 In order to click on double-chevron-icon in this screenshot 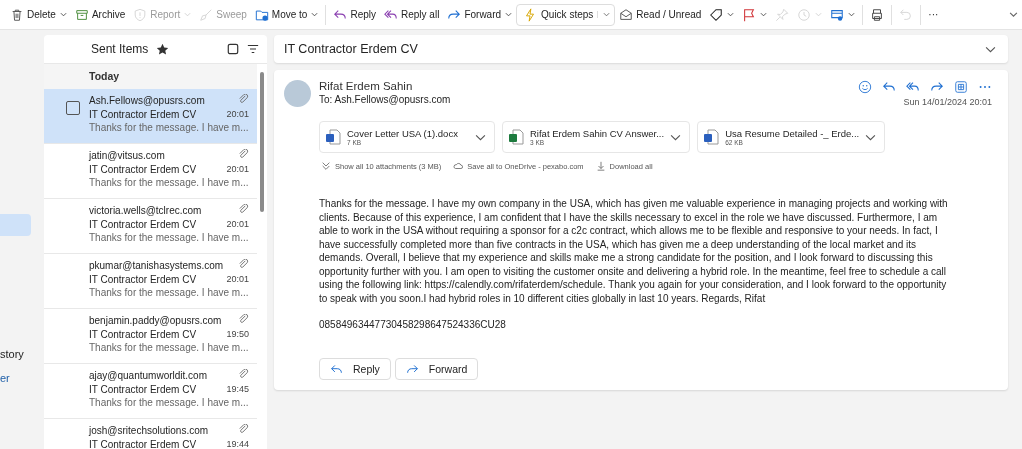, I will do `click(326, 166)`.